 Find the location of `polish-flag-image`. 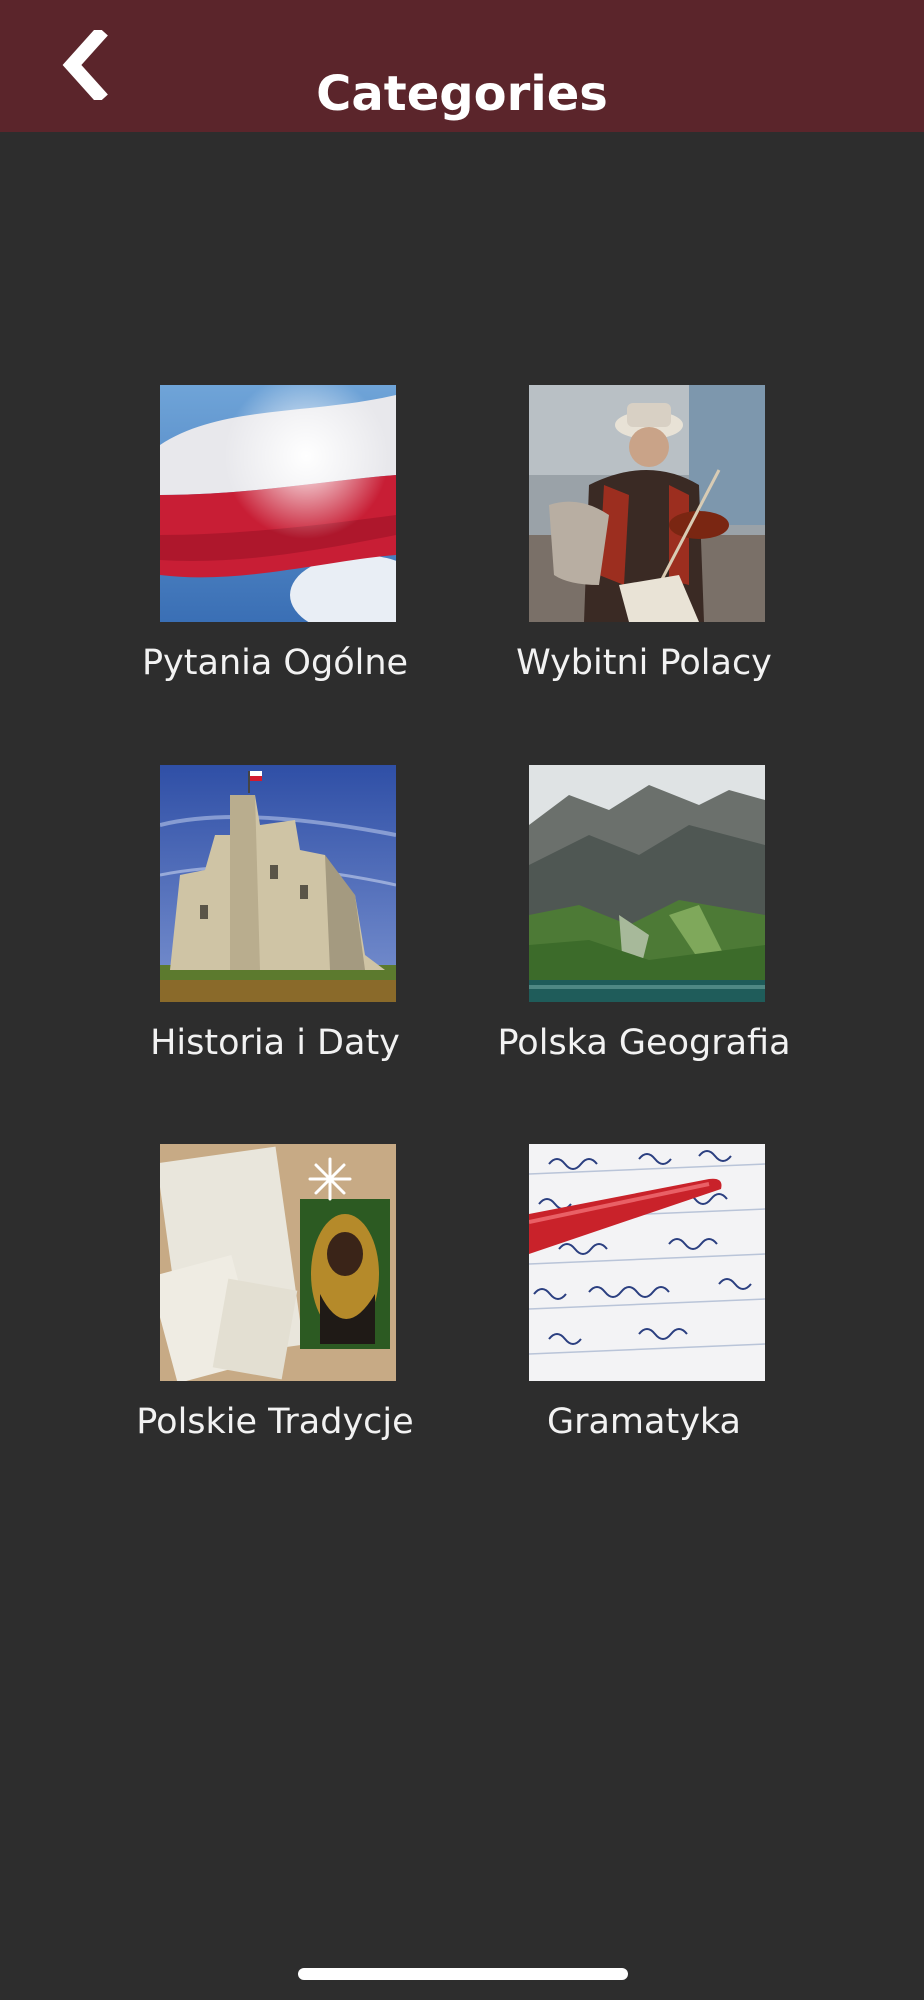

polish-flag-image is located at coordinates (278, 503).